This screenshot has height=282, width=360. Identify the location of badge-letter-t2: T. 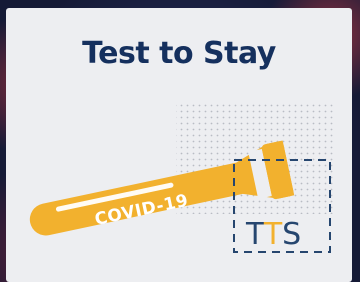
(273, 234).